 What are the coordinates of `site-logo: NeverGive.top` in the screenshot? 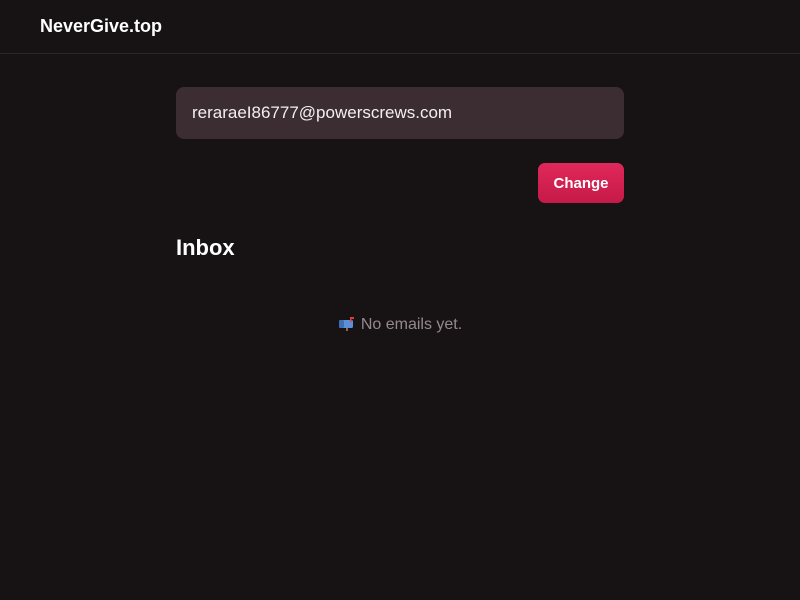 It's located at (101, 26).